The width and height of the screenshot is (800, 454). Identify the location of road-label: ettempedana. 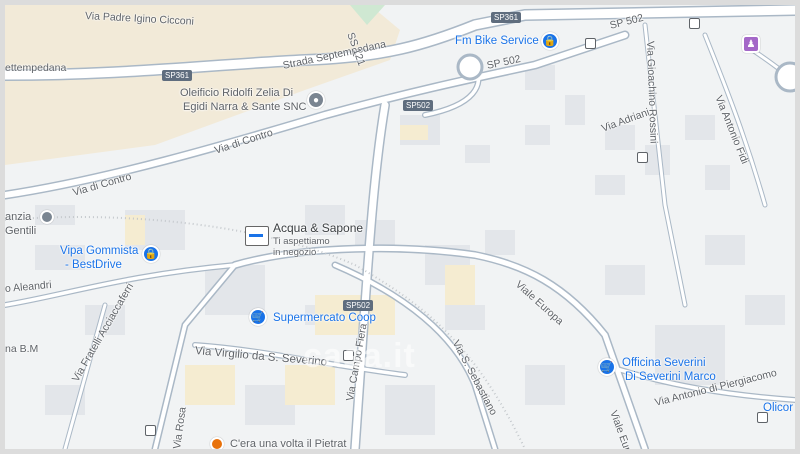
(36, 68).